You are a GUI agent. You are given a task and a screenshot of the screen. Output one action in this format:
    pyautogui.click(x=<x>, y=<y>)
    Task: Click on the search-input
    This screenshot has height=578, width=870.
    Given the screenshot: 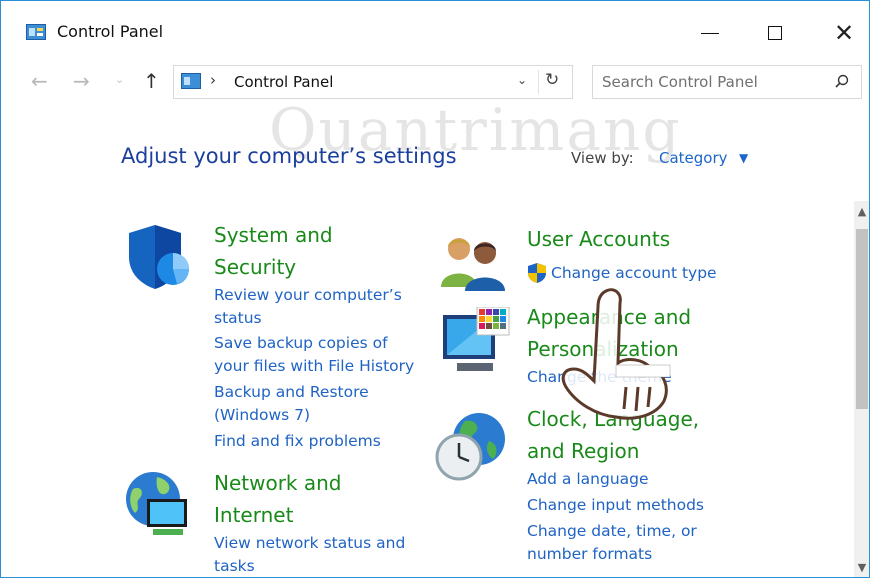 What is the action you would take?
    pyautogui.click(x=712, y=82)
    